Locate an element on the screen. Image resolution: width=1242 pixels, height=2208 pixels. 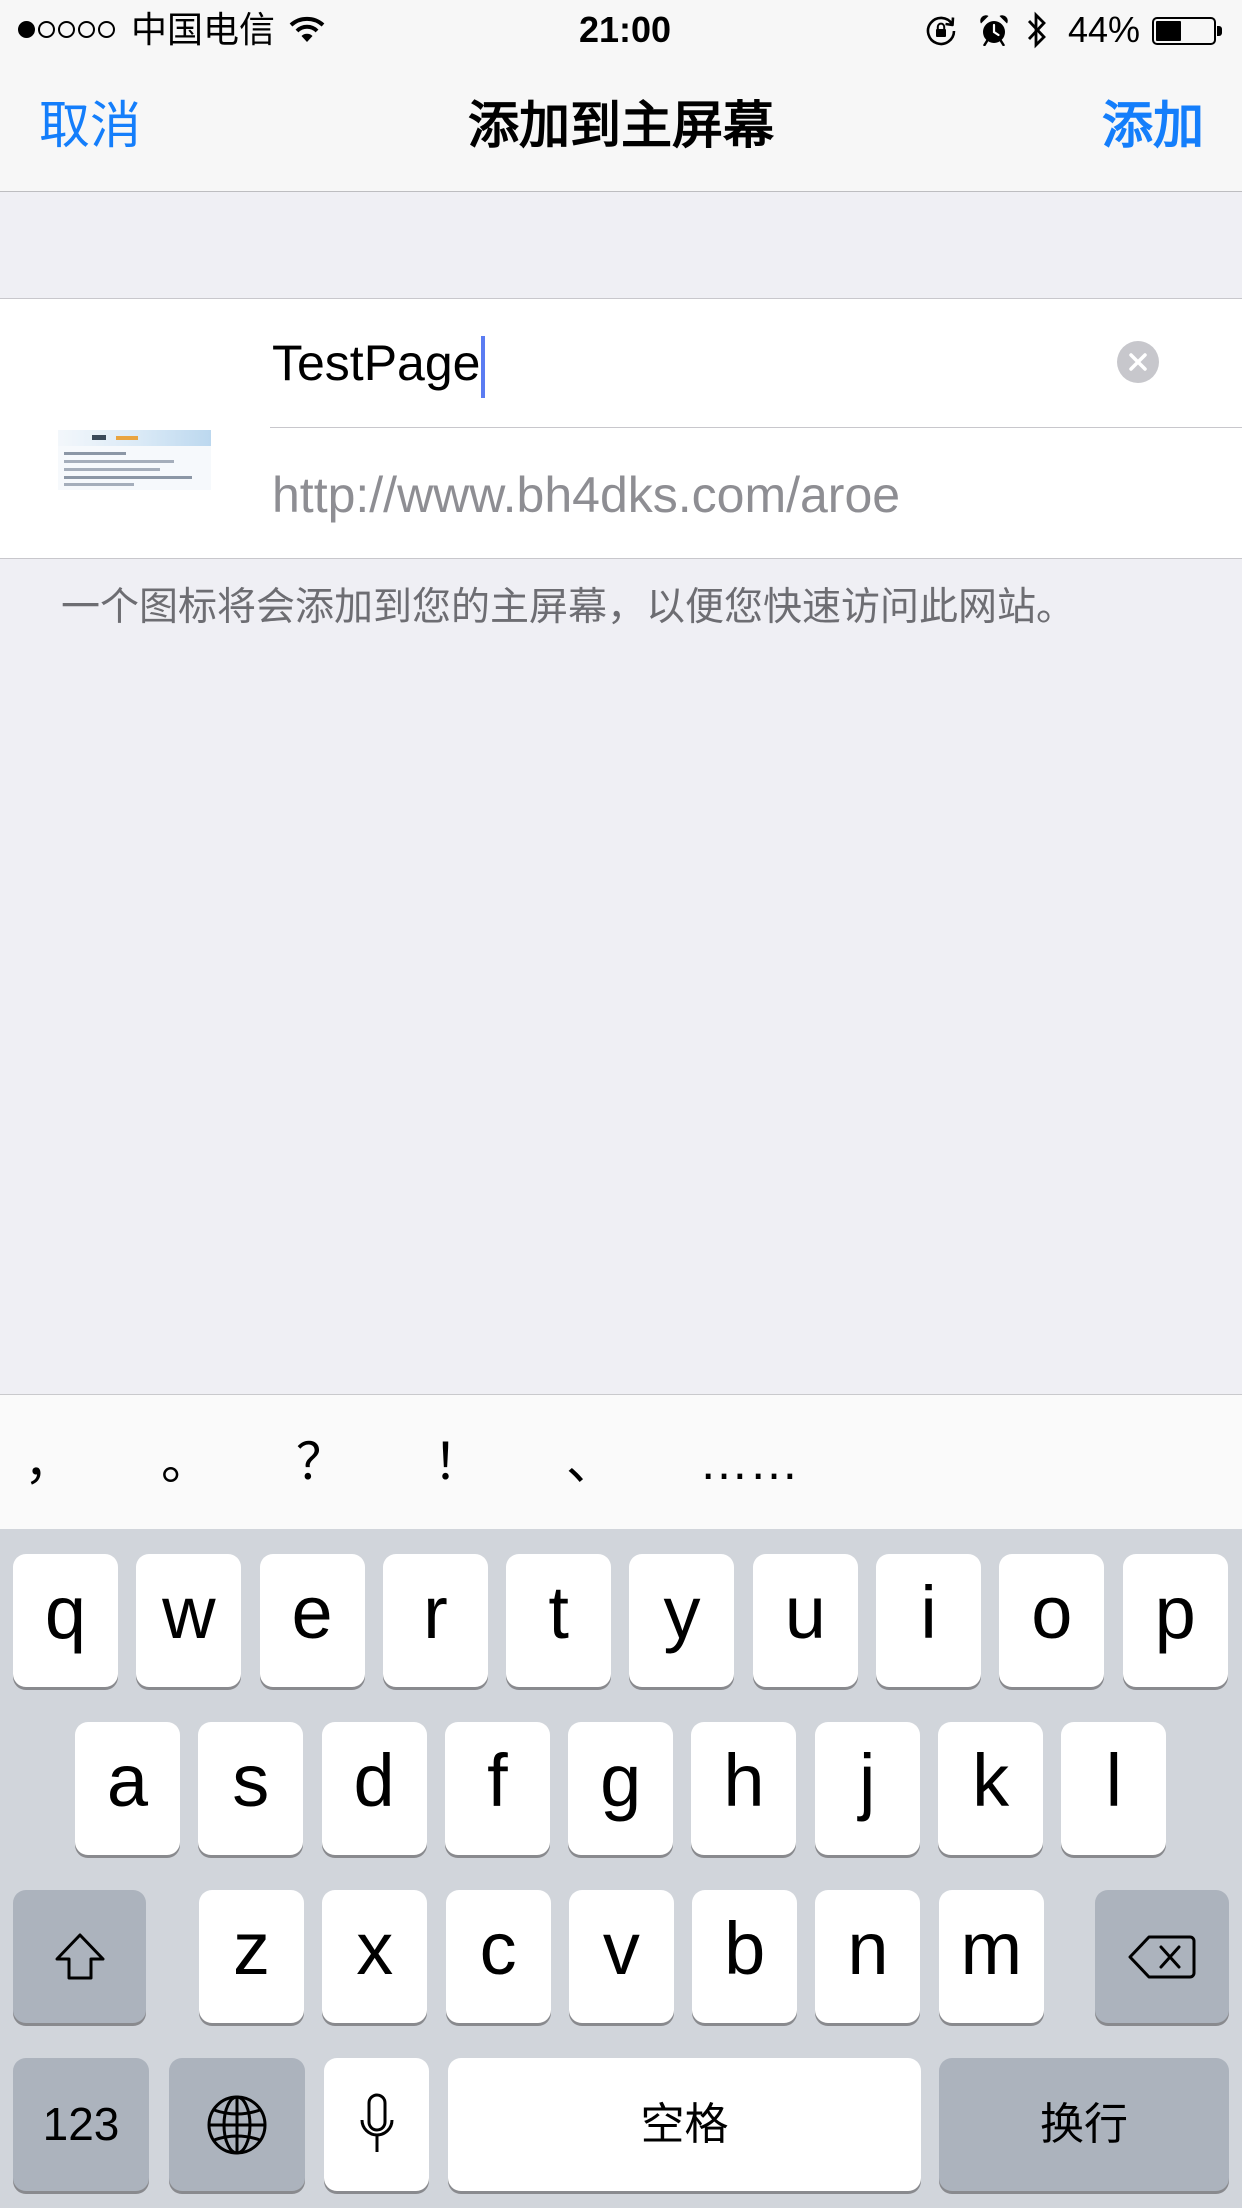
key-q: q is located at coordinates (65, 1620).